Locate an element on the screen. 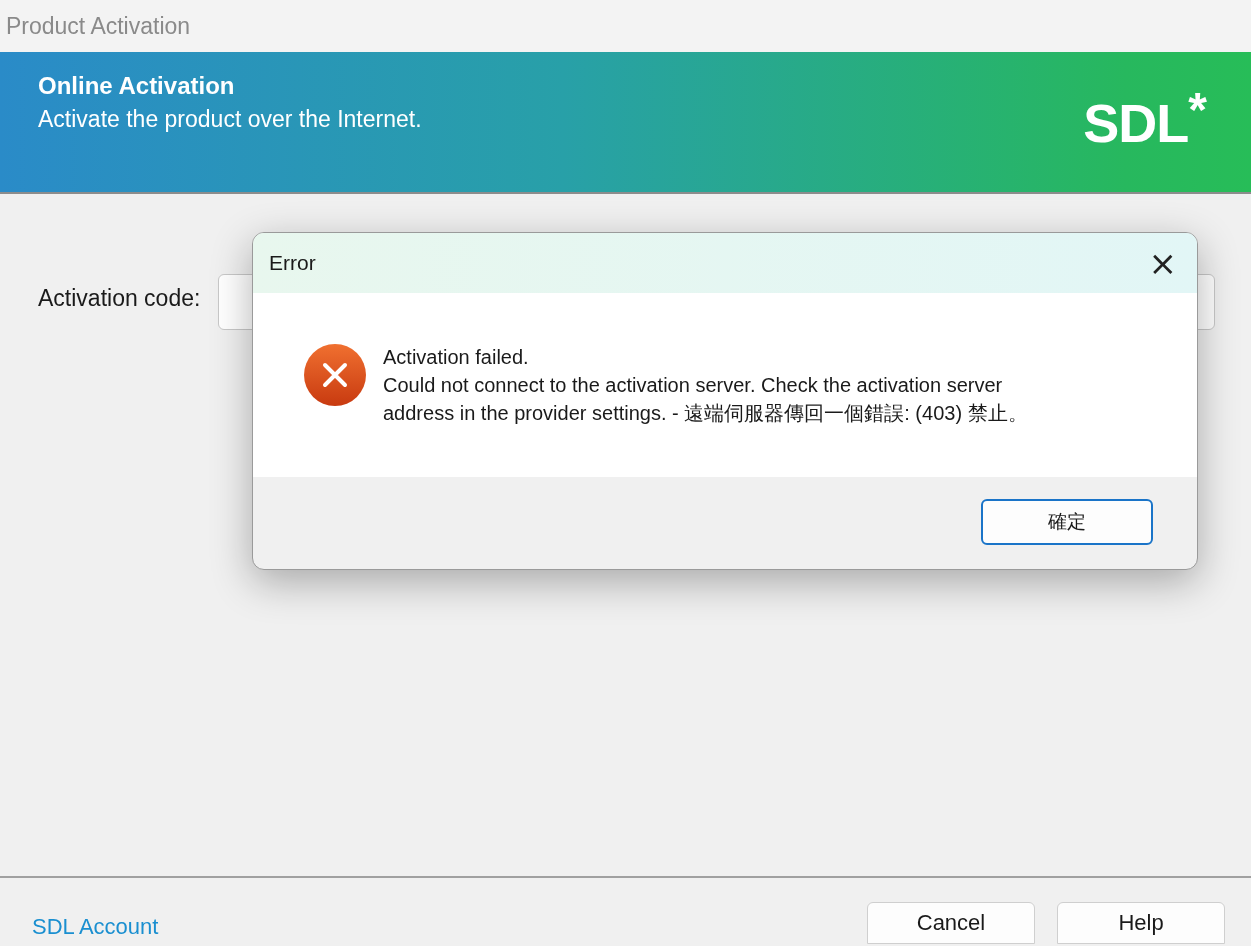  footer-button: Cancel is located at coordinates (951, 923).